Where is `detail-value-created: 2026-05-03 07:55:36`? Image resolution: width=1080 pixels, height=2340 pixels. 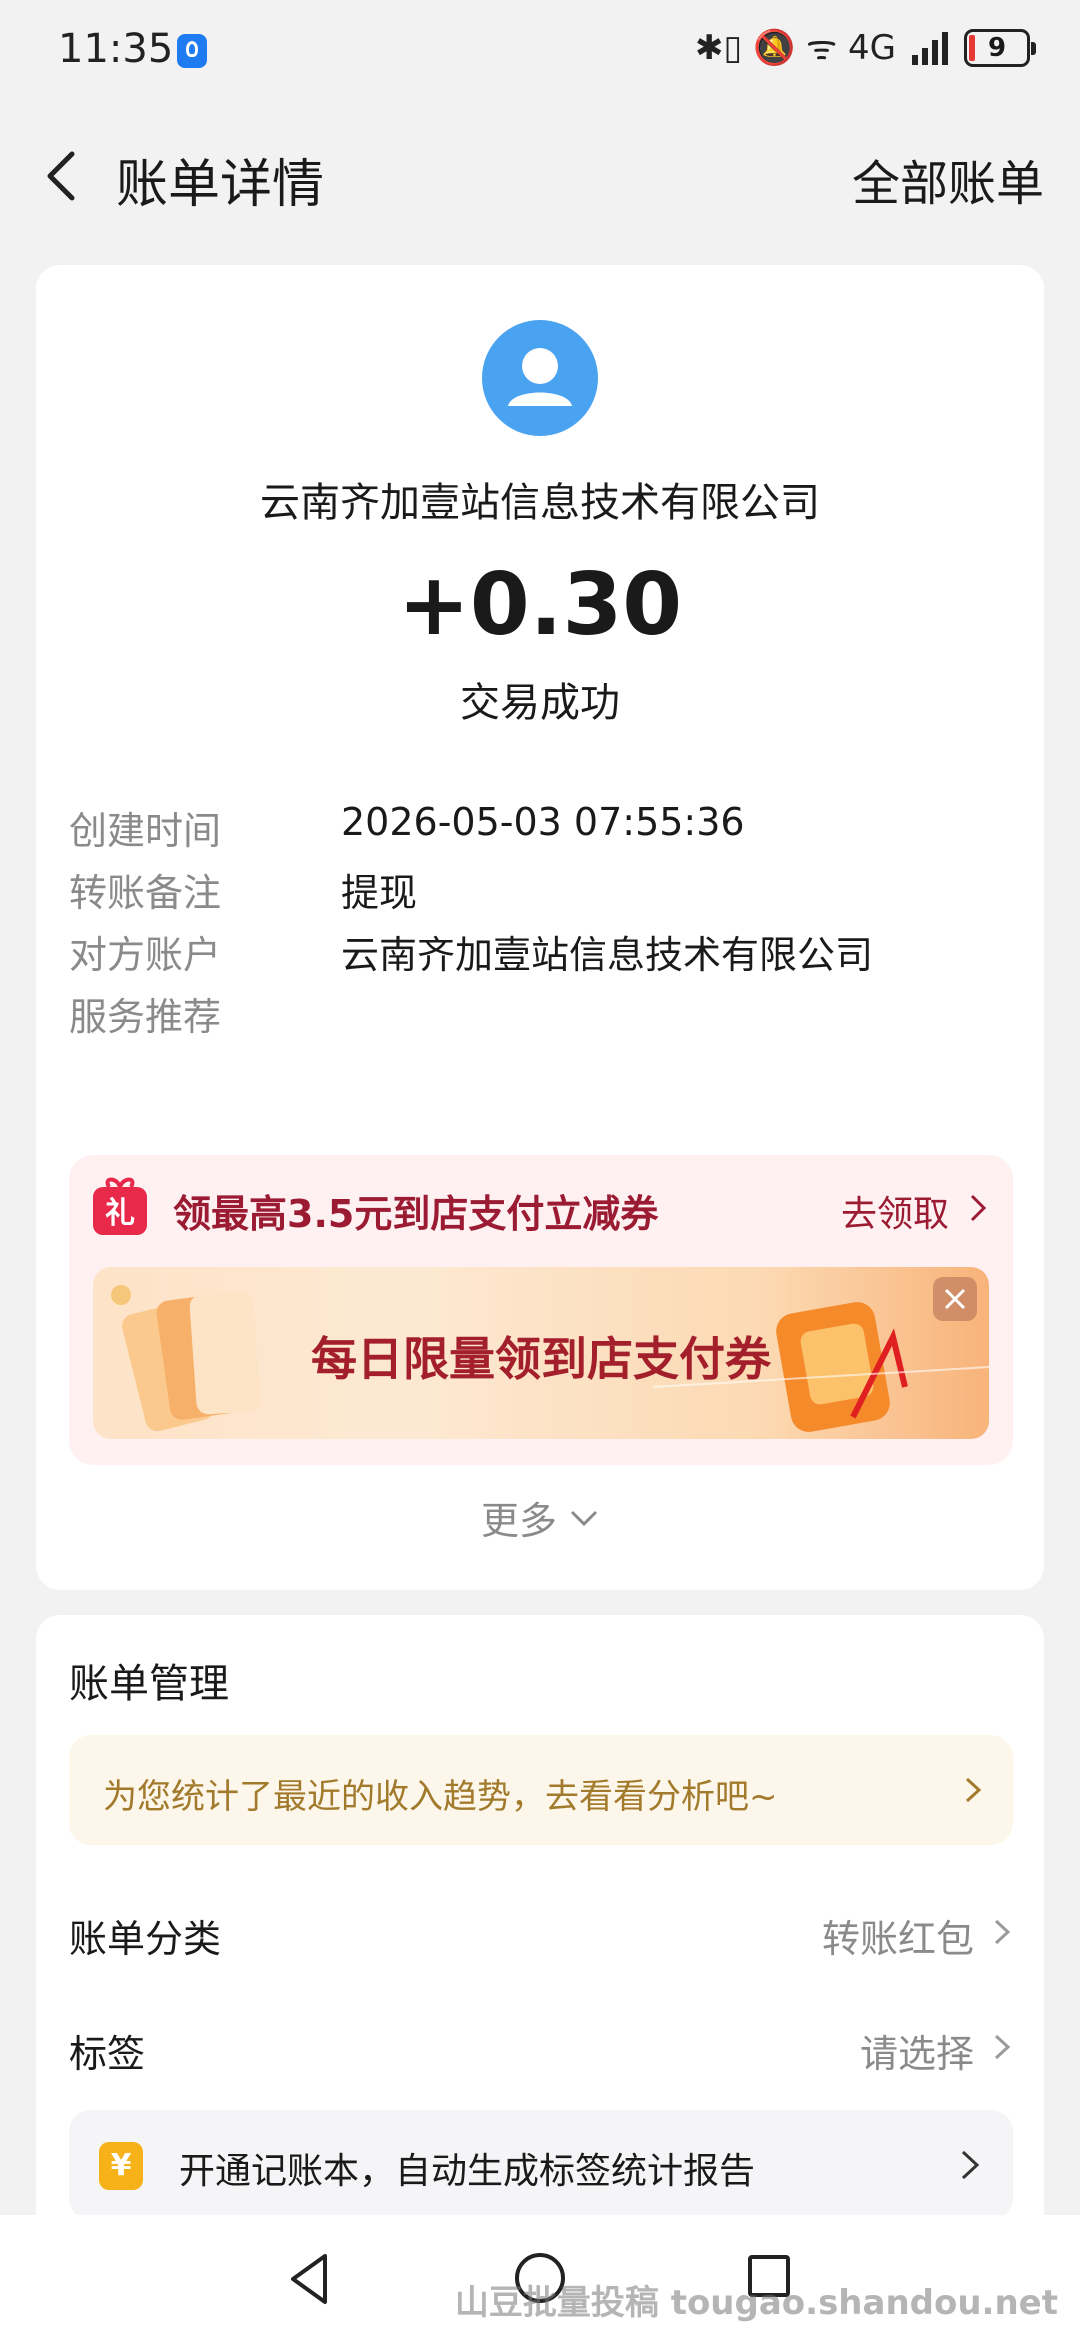 detail-value-created: 2026-05-03 07:55:36 is located at coordinates (543, 822).